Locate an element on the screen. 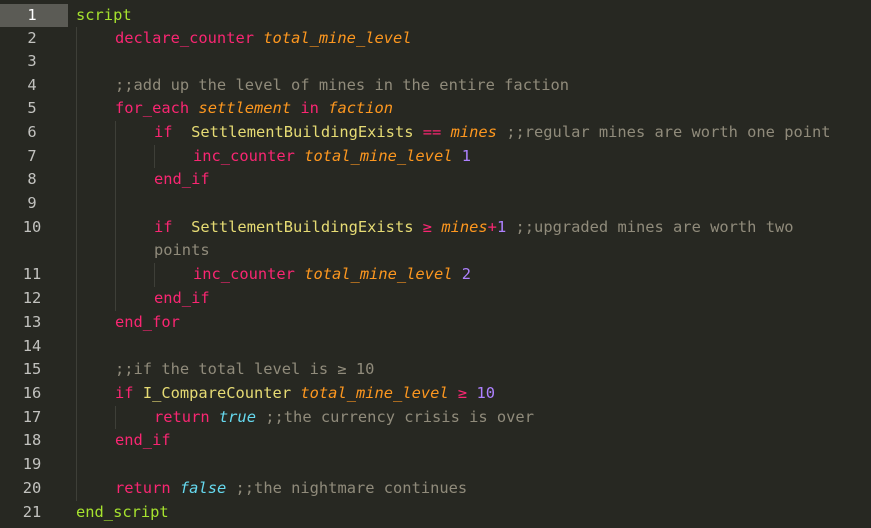  line-number: 6 is located at coordinates (34, 132).